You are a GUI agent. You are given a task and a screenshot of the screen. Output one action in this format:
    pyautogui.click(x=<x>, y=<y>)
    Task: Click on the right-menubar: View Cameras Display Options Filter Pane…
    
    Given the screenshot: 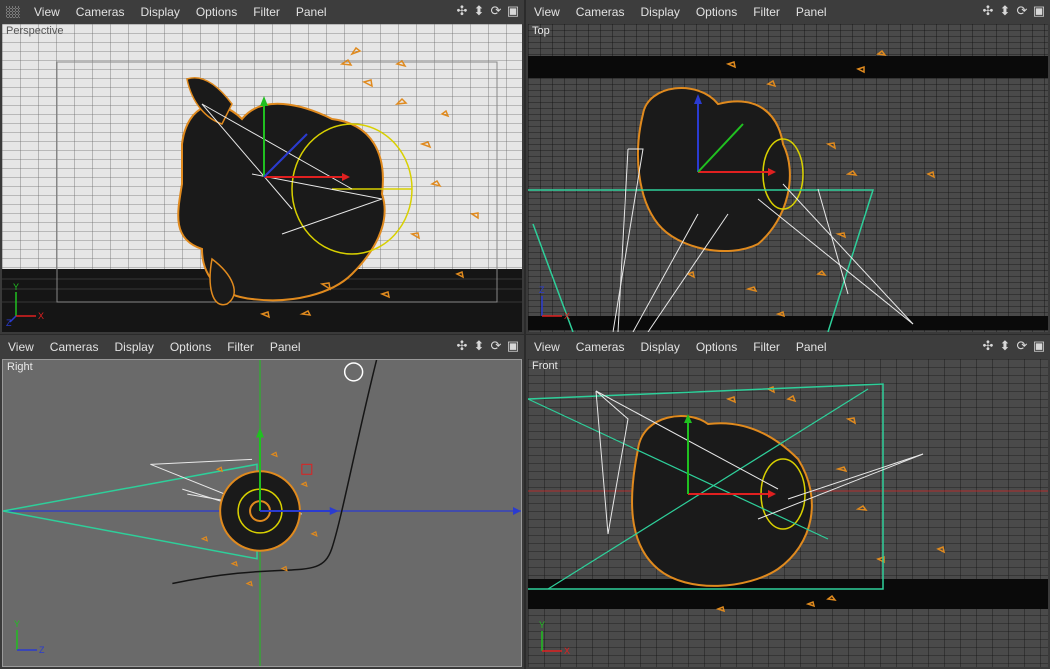 What is the action you would take?
    pyautogui.click(x=262, y=347)
    